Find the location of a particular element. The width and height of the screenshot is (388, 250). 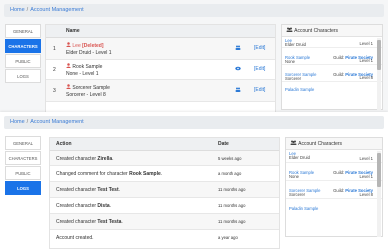

eye-icon is located at coordinates (238, 68).